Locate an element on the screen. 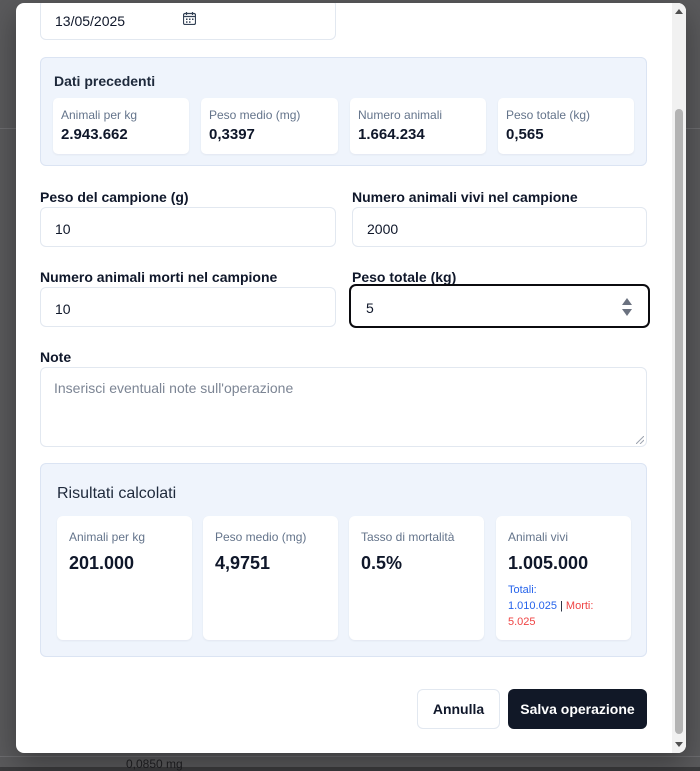 Image resolution: width=700 pixels, height=771 pixels. notes-placeholder: Inserisci eventuali note sull'operazione is located at coordinates (174, 388).